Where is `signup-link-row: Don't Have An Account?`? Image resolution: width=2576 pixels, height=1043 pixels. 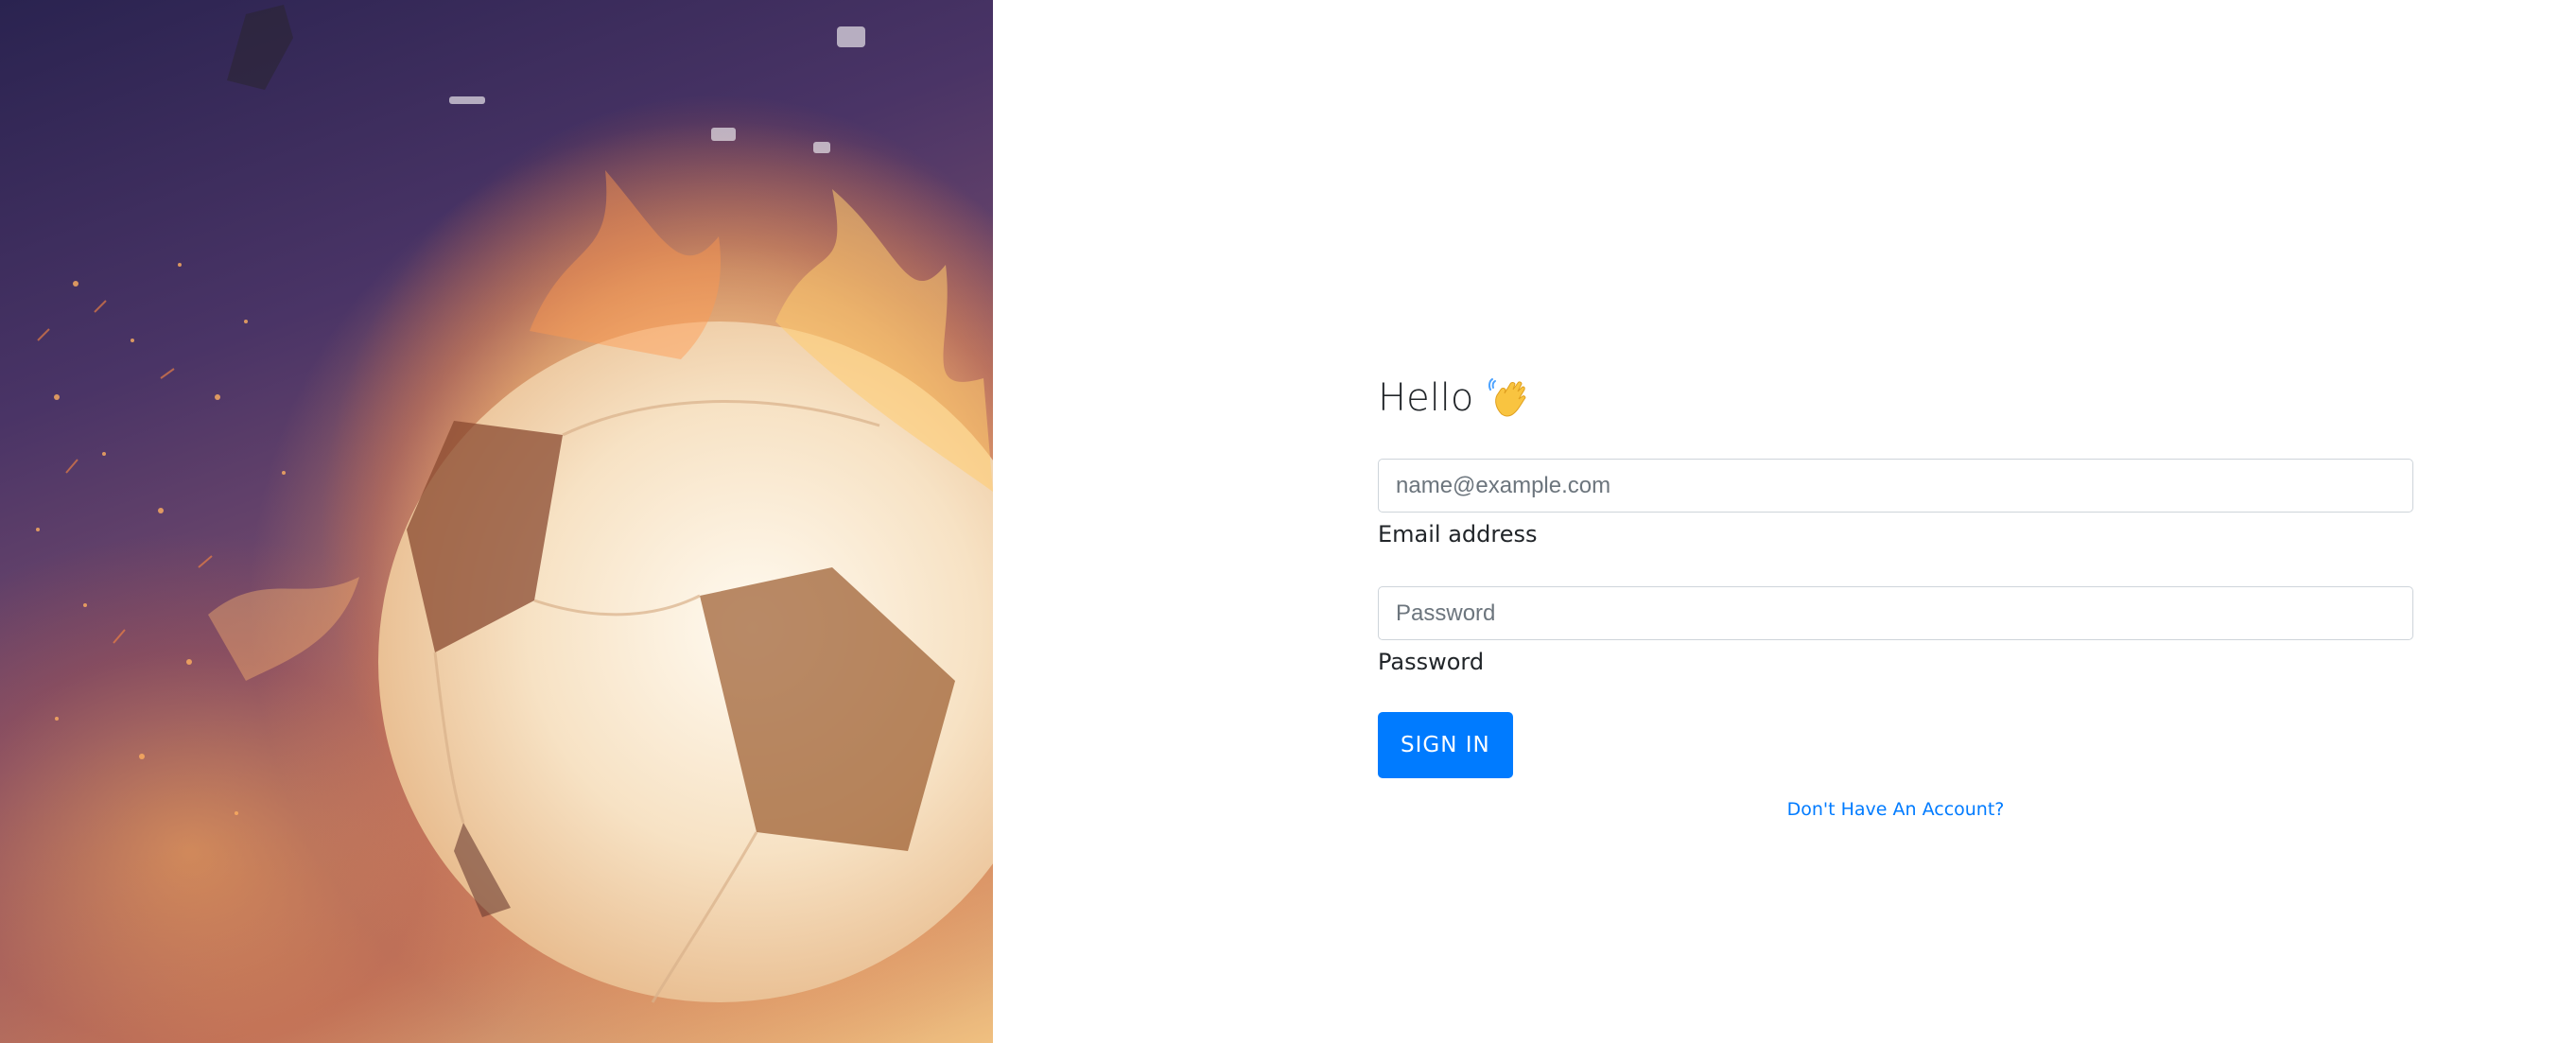 signup-link-row: Don't Have An Account? is located at coordinates (1895, 809).